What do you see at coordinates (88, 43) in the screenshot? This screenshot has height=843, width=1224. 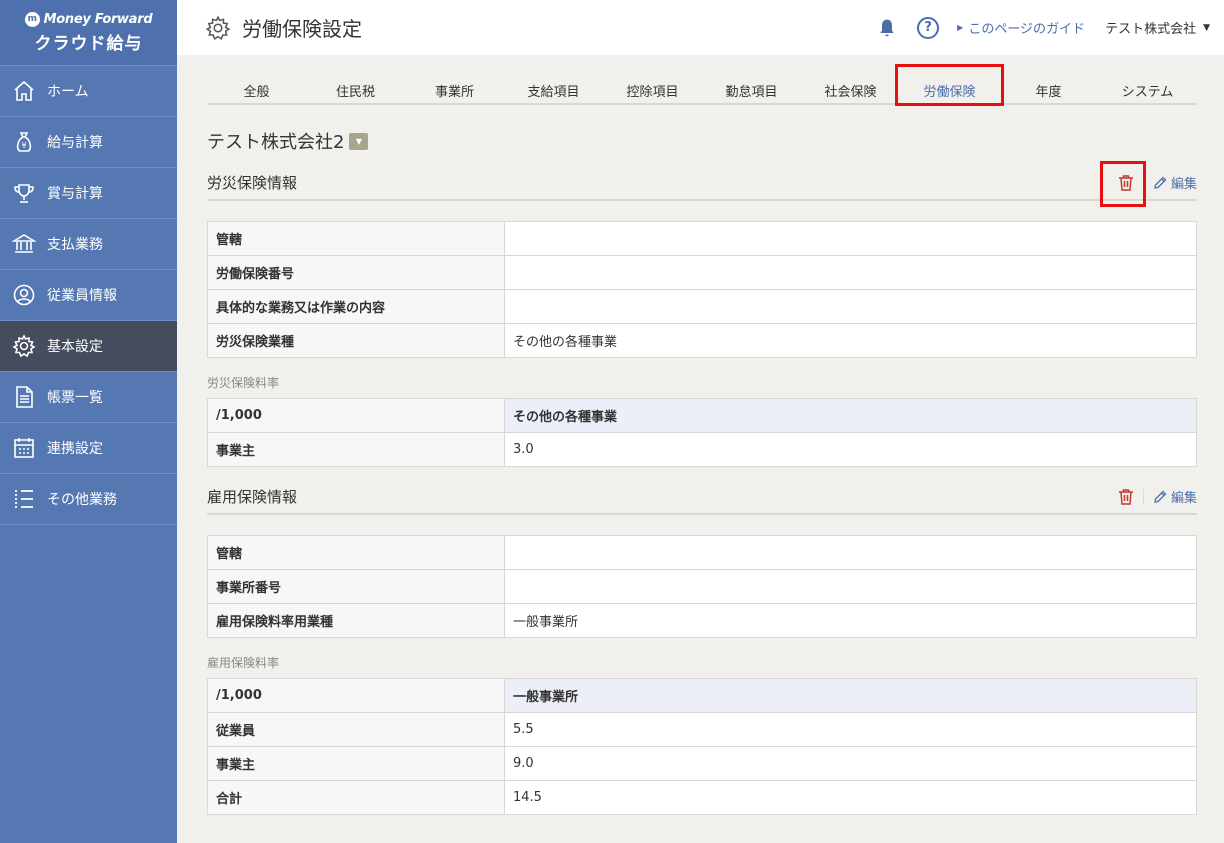 I see `brand-bottom: クラウド給与` at bounding box center [88, 43].